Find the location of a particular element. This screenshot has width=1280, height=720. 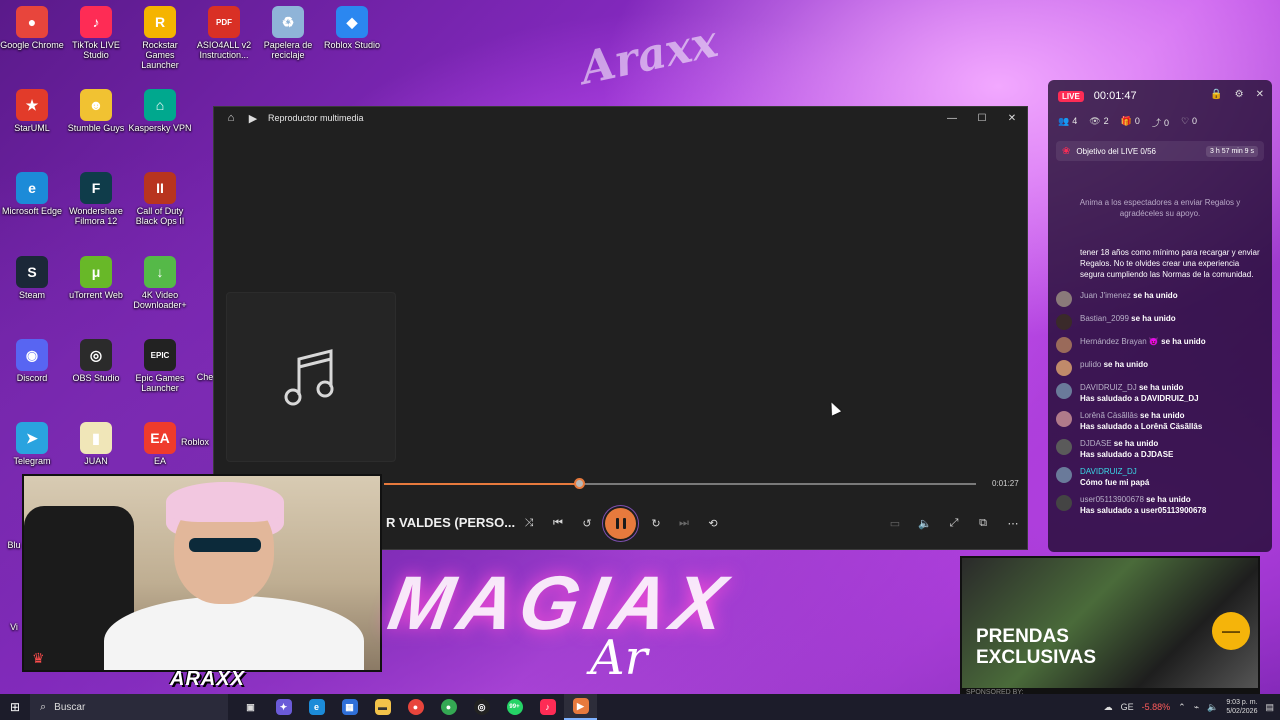

pause-button is located at coordinates (620, 523).